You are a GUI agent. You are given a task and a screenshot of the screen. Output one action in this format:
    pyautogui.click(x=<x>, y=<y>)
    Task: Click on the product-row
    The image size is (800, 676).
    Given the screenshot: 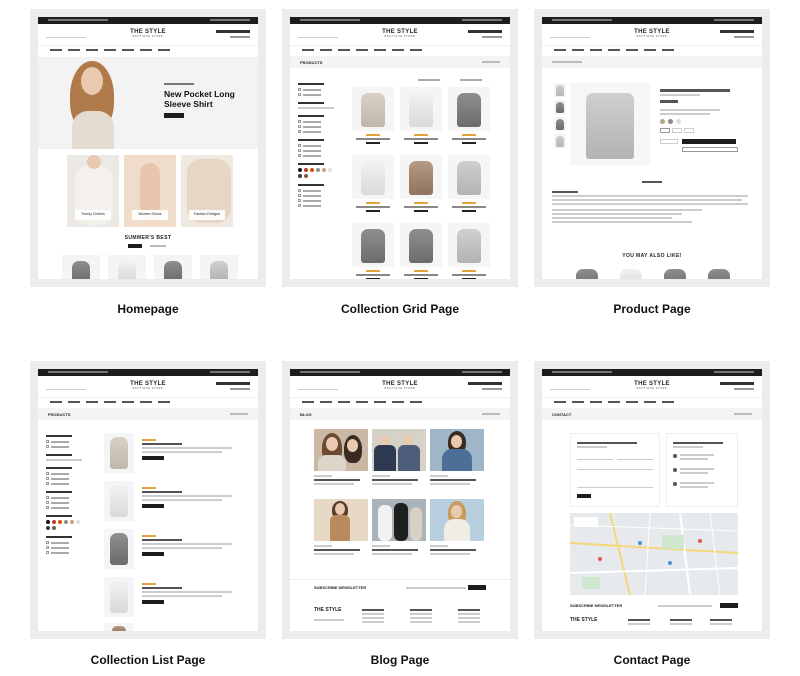 What is the action you would take?
    pyautogui.click(x=152, y=267)
    